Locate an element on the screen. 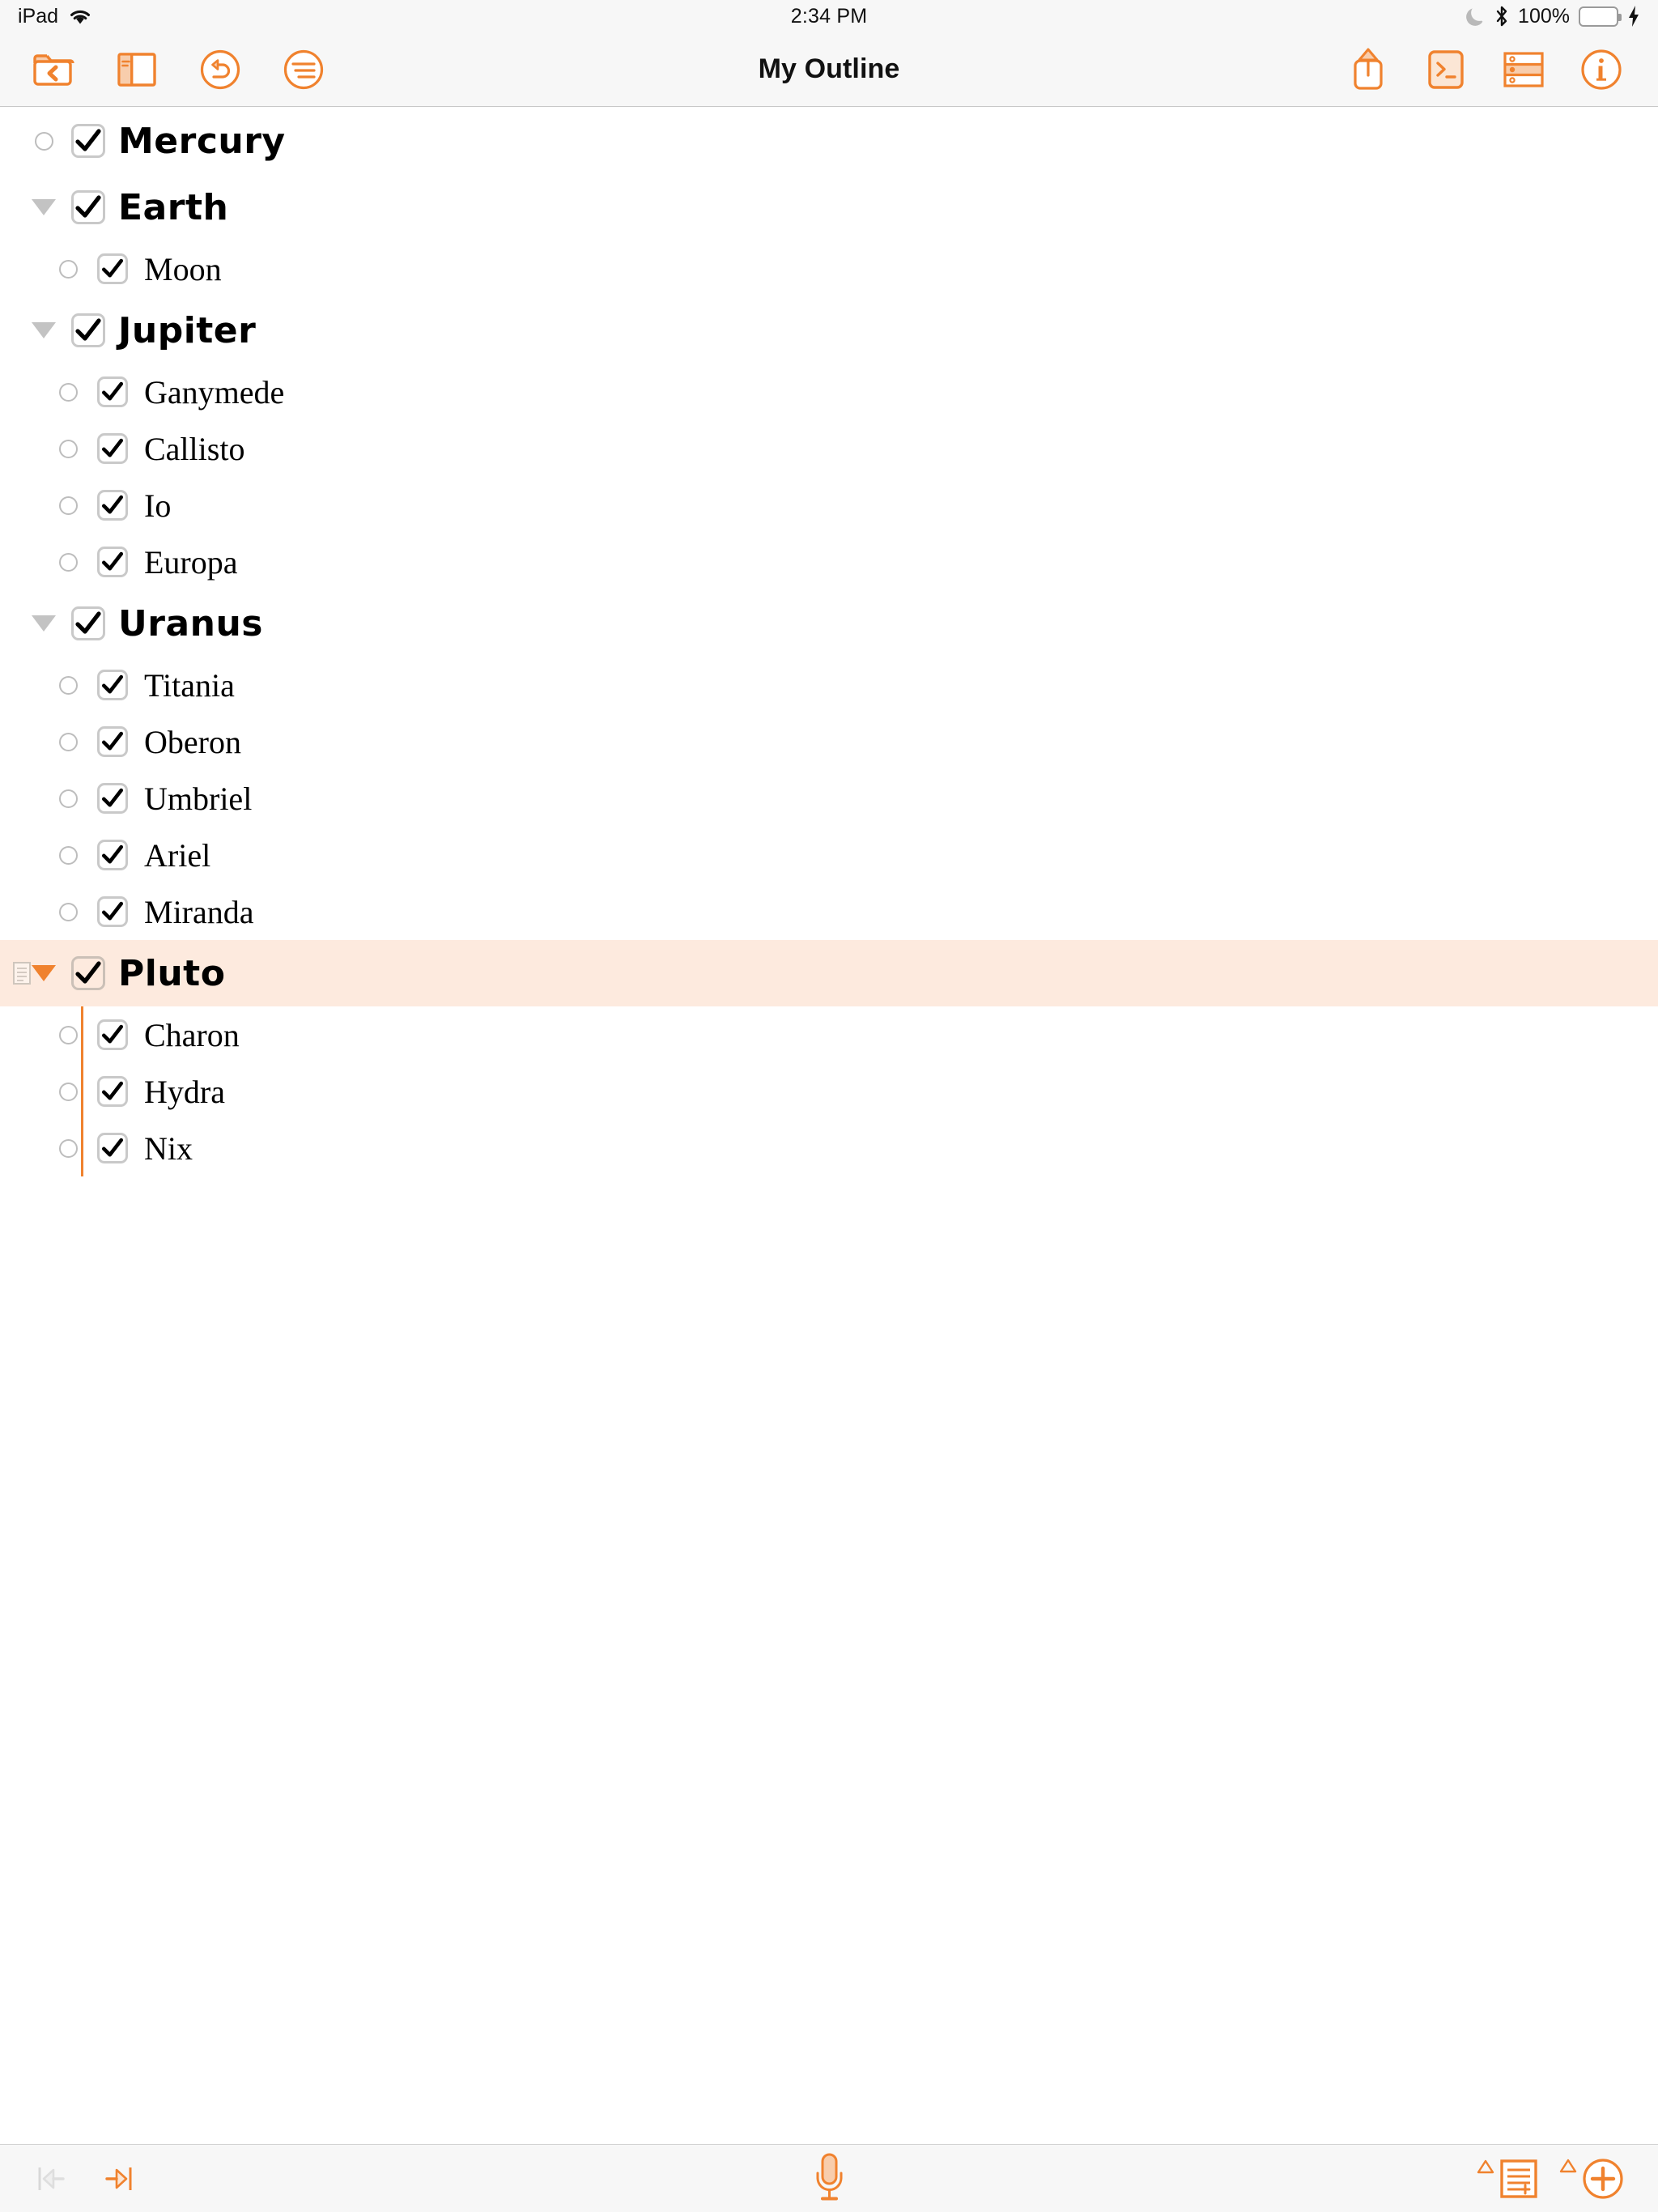  battery-full-icon is located at coordinates (1600, 16).